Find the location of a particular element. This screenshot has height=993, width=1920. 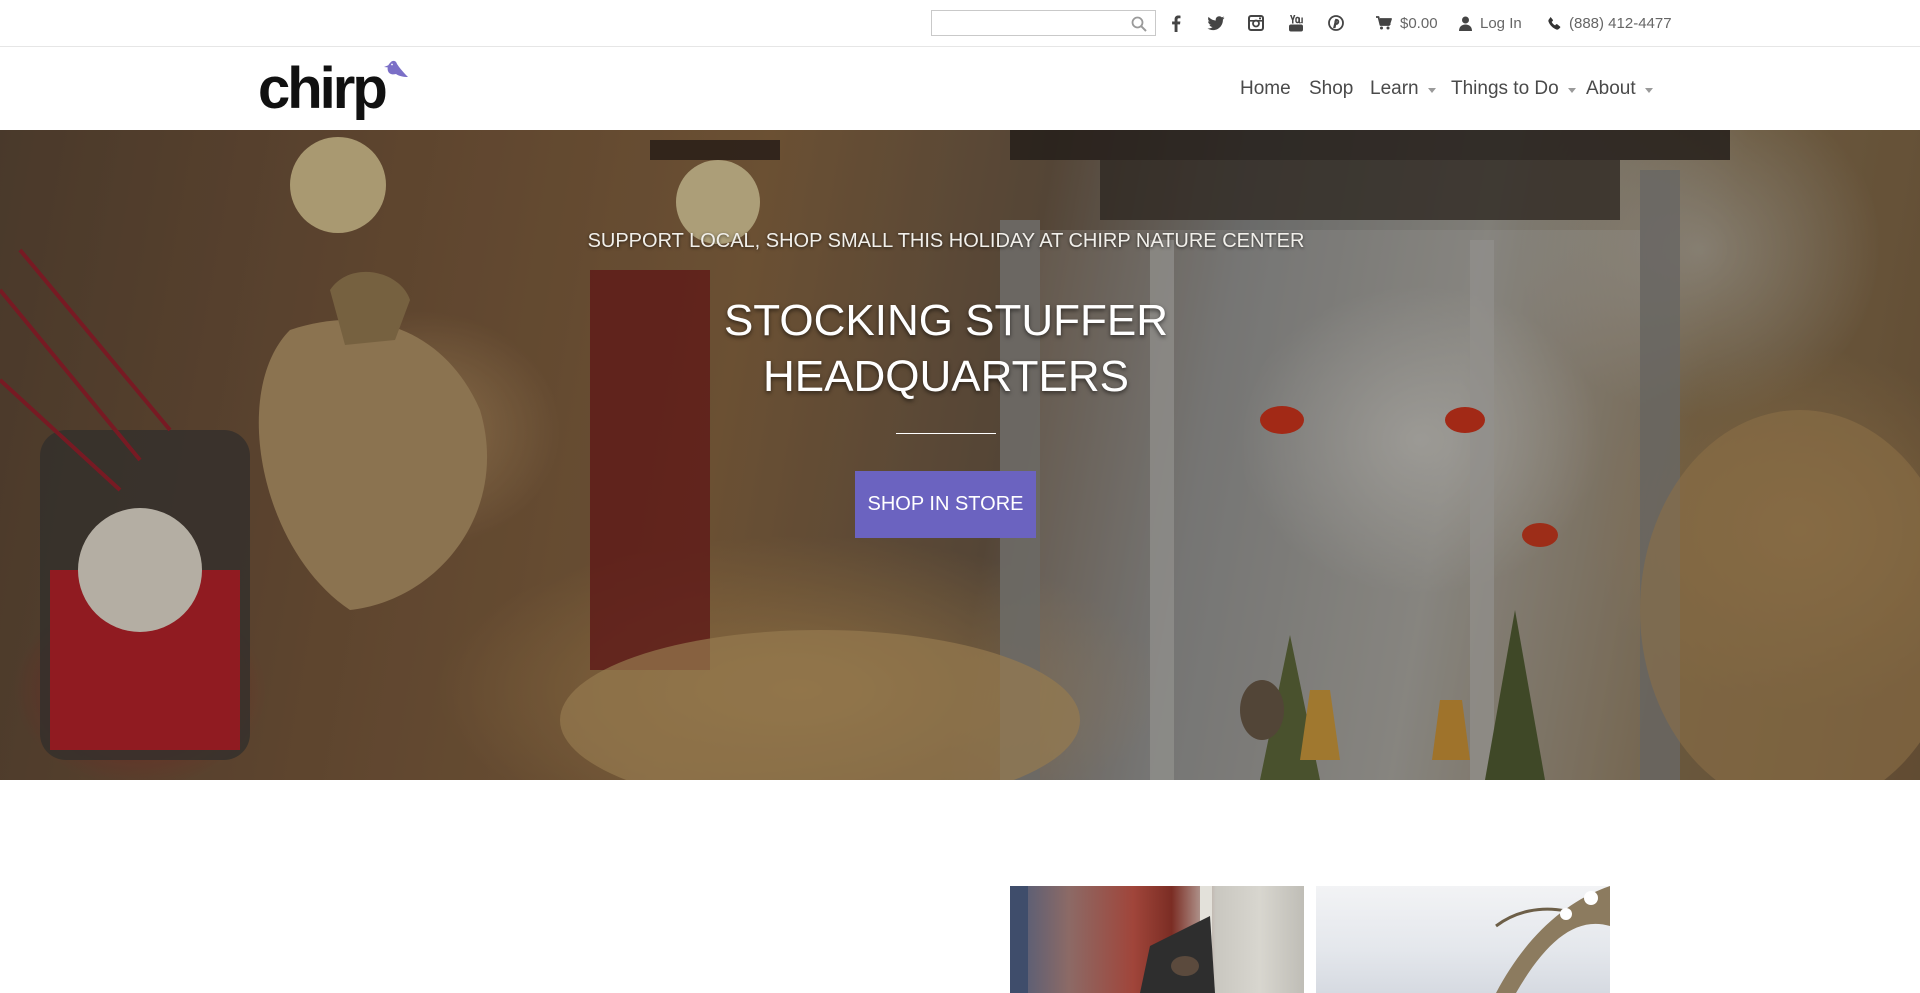

cart-link: $0.00 is located at coordinates (1407, 23).